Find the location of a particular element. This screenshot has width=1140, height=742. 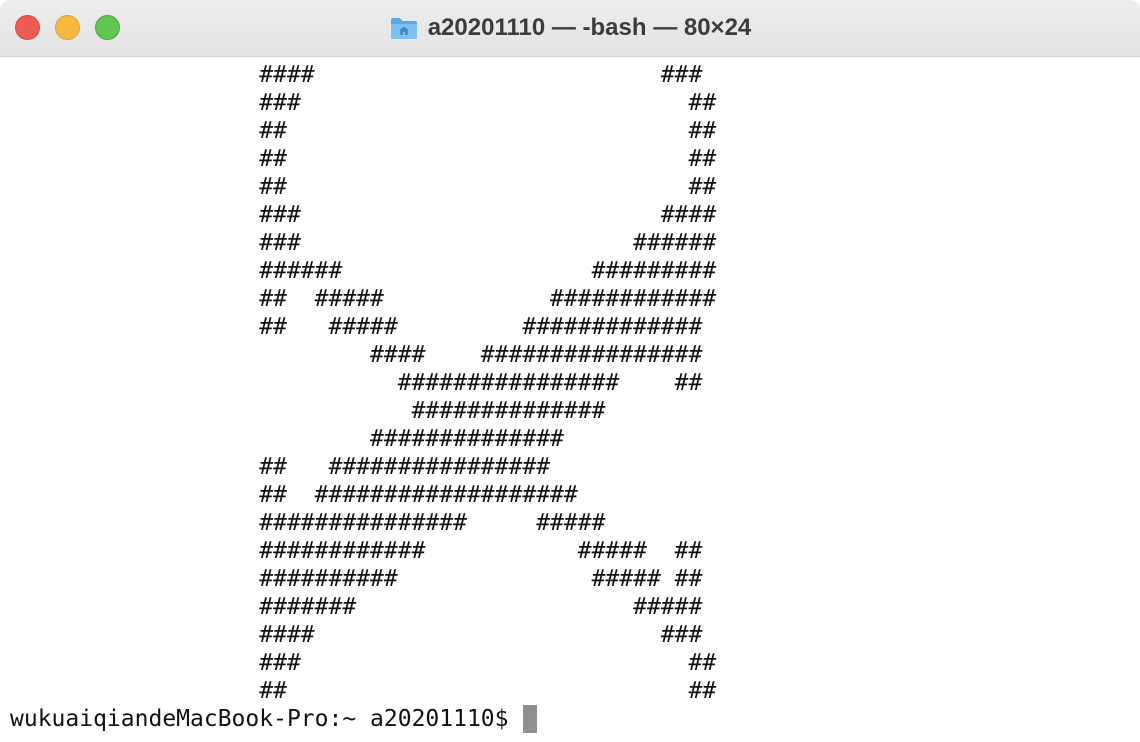

window-title-group: a20201110 — -bash — 80×24 is located at coordinates (570, 28).